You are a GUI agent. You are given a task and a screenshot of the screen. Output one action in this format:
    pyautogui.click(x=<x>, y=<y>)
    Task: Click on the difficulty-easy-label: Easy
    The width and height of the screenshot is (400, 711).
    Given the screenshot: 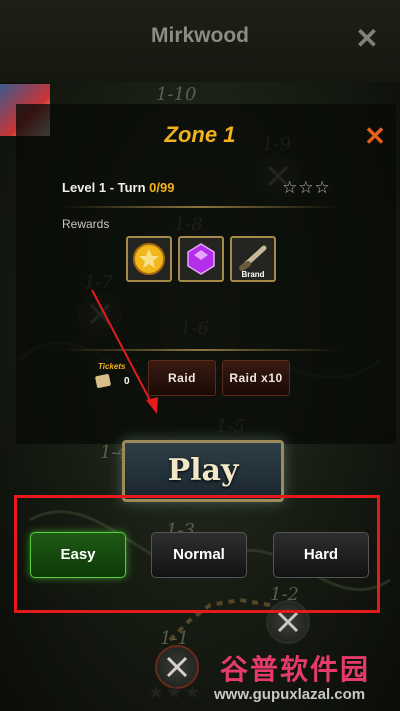 What is the action you would take?
    pyautogui.click(x=78, y=554)
    